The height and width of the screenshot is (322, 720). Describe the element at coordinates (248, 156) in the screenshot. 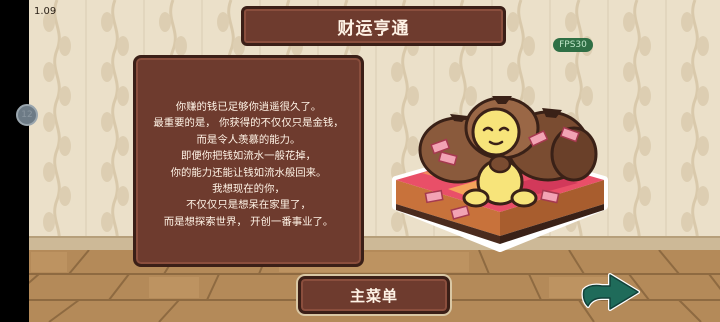

I see `story-line: 即便你把钱如流水一般花掉，` at that location.